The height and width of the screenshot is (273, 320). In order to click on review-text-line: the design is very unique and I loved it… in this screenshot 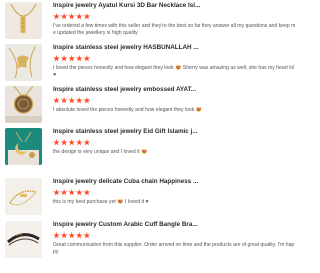, I will do `click(100, 152)`.